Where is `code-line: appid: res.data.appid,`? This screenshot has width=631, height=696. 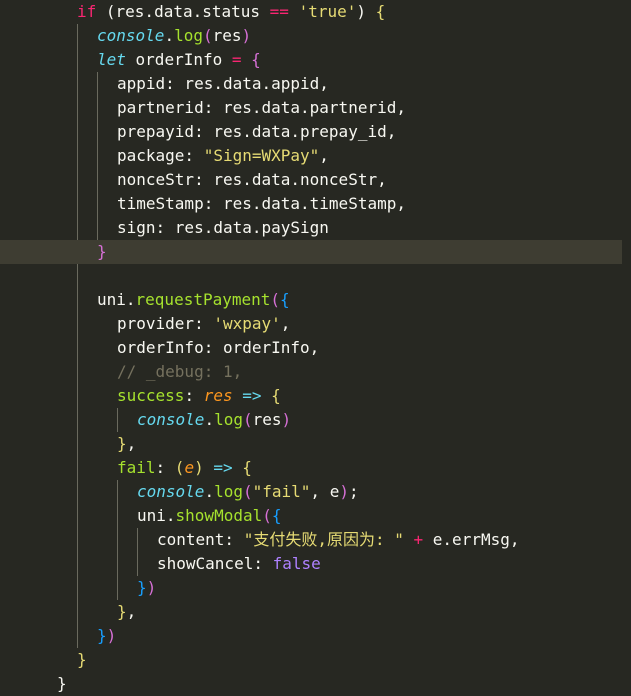 code-line: appid: res.data.appid, is located at coordinates (311, 84).